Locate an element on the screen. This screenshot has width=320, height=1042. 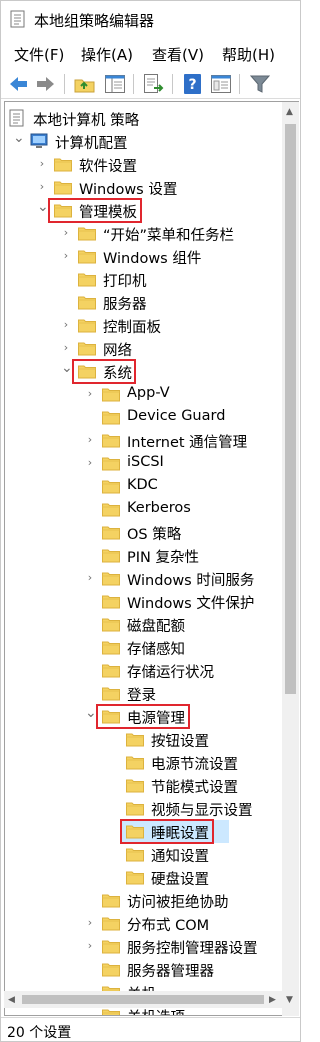
tree-item-label: 分布式 COM is located at coordinates (168, 926).